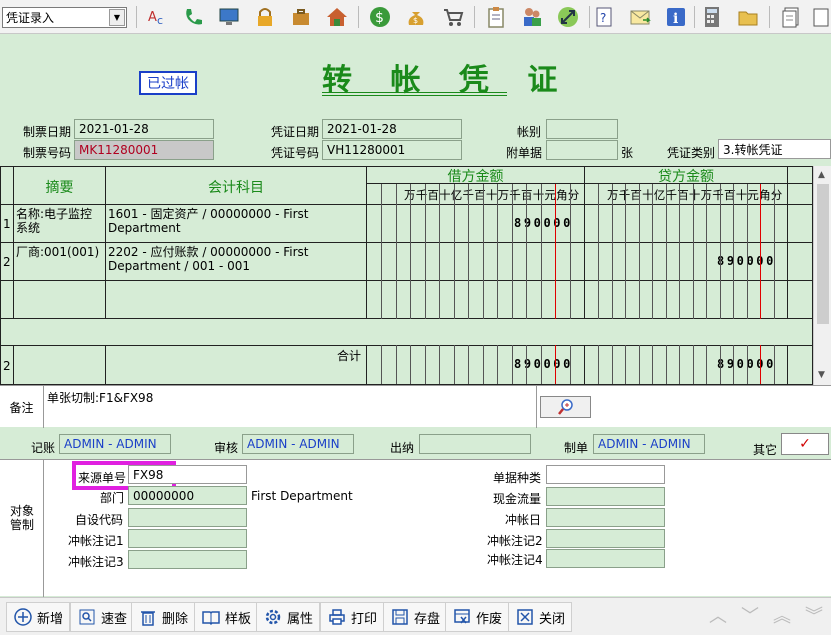 Image resolution: width=831 pixels, height=635 pixels. What do you see at coordinates (301, 17) in the screenshot?
I see `briefcase-icon` at bounding box center [301, 17].